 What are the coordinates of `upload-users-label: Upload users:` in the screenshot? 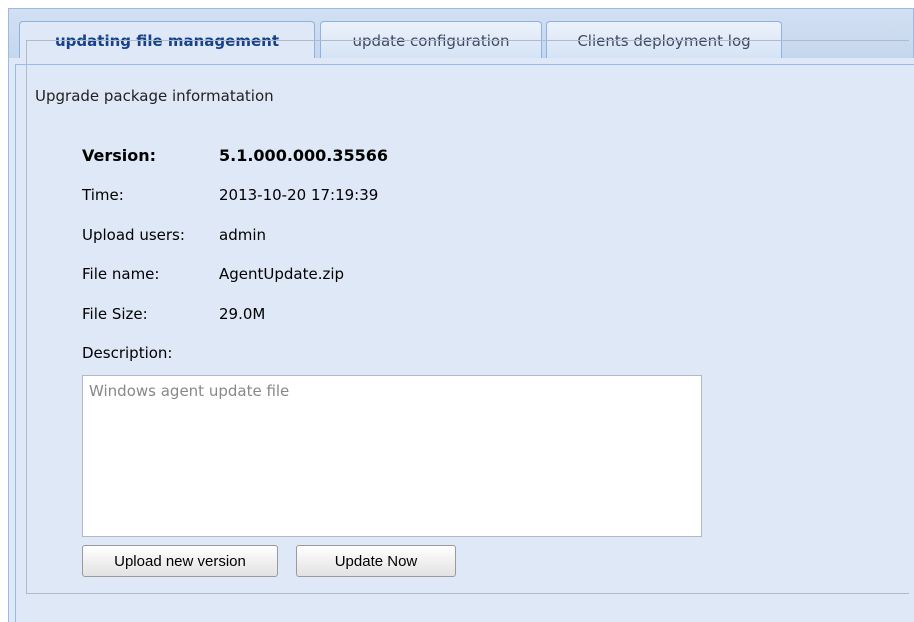 It's located at (133, 235).